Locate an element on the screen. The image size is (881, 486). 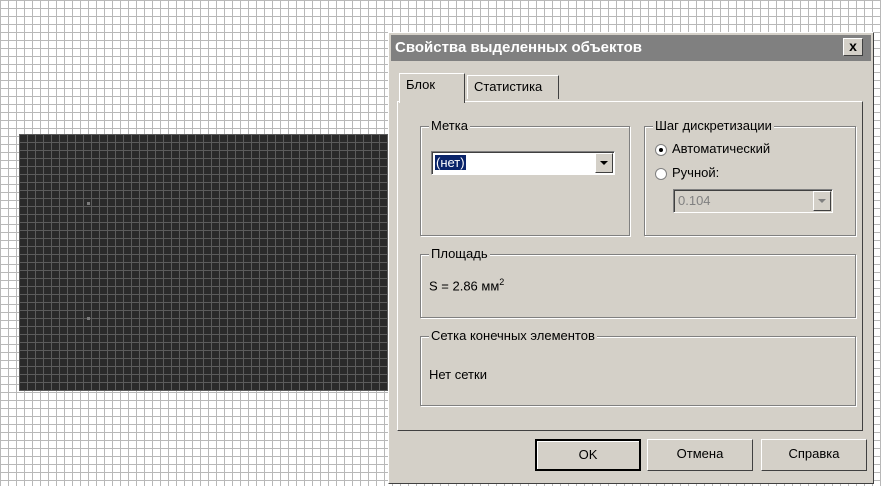
manual-step-value: 0.104 is located at coordinates (694, 200).